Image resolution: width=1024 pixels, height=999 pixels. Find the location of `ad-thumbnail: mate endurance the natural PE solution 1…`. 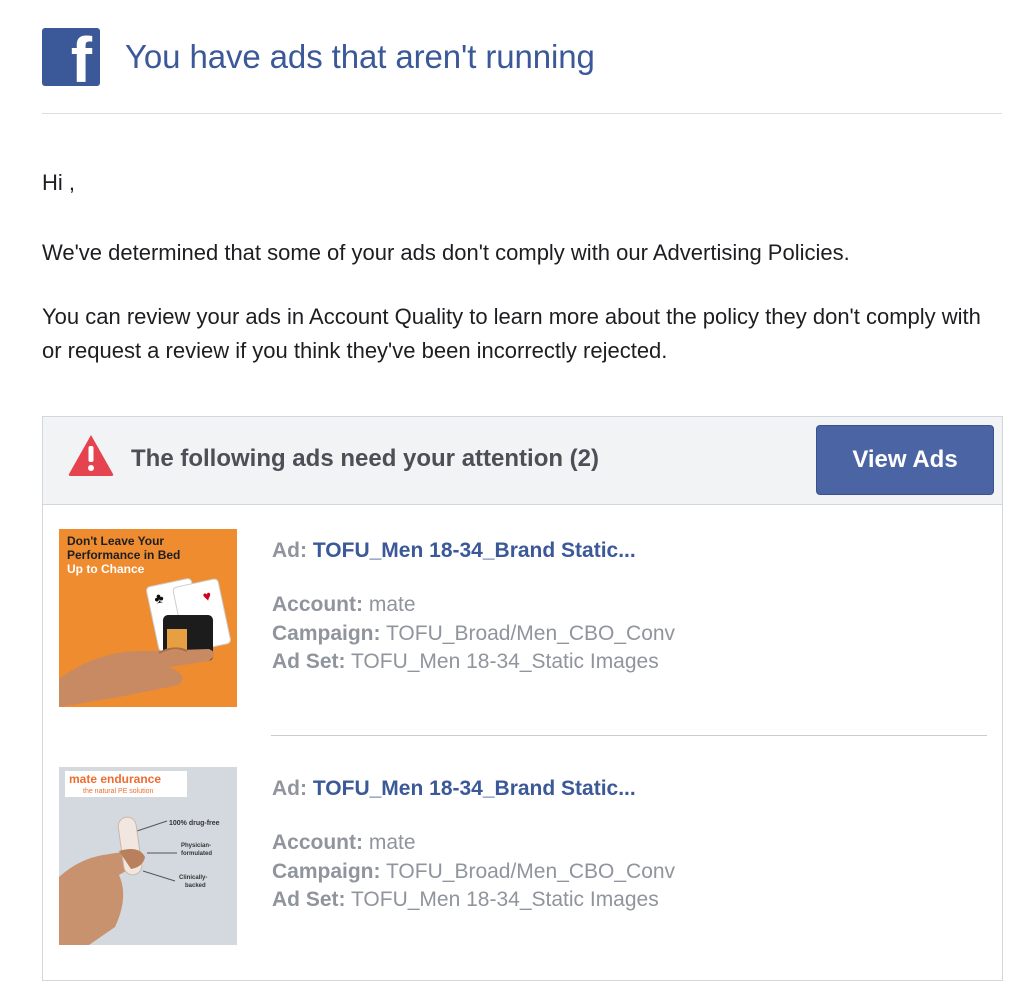

ad-thumbnail: mate endurance the natural PE solution 1… is located at coordinates (148, 856).